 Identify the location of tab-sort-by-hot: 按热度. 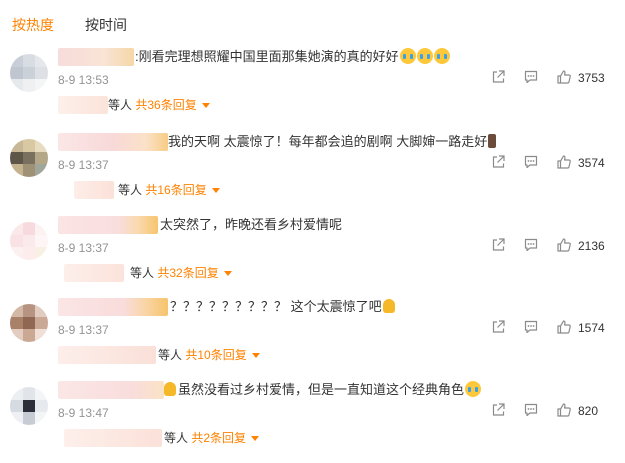
(33, 25).